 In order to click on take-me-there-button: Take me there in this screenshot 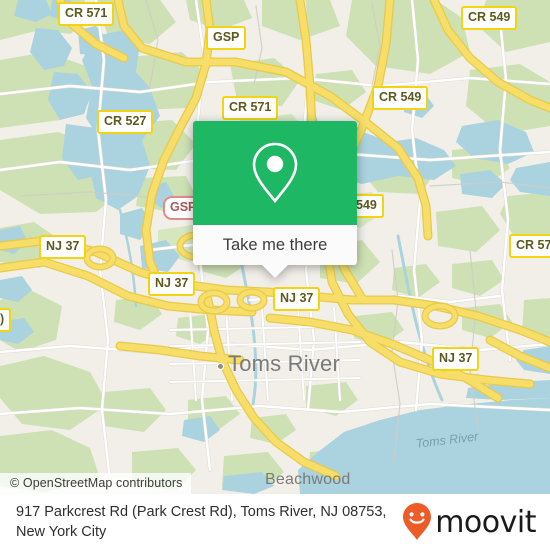, I will do `click(275, 245)`.